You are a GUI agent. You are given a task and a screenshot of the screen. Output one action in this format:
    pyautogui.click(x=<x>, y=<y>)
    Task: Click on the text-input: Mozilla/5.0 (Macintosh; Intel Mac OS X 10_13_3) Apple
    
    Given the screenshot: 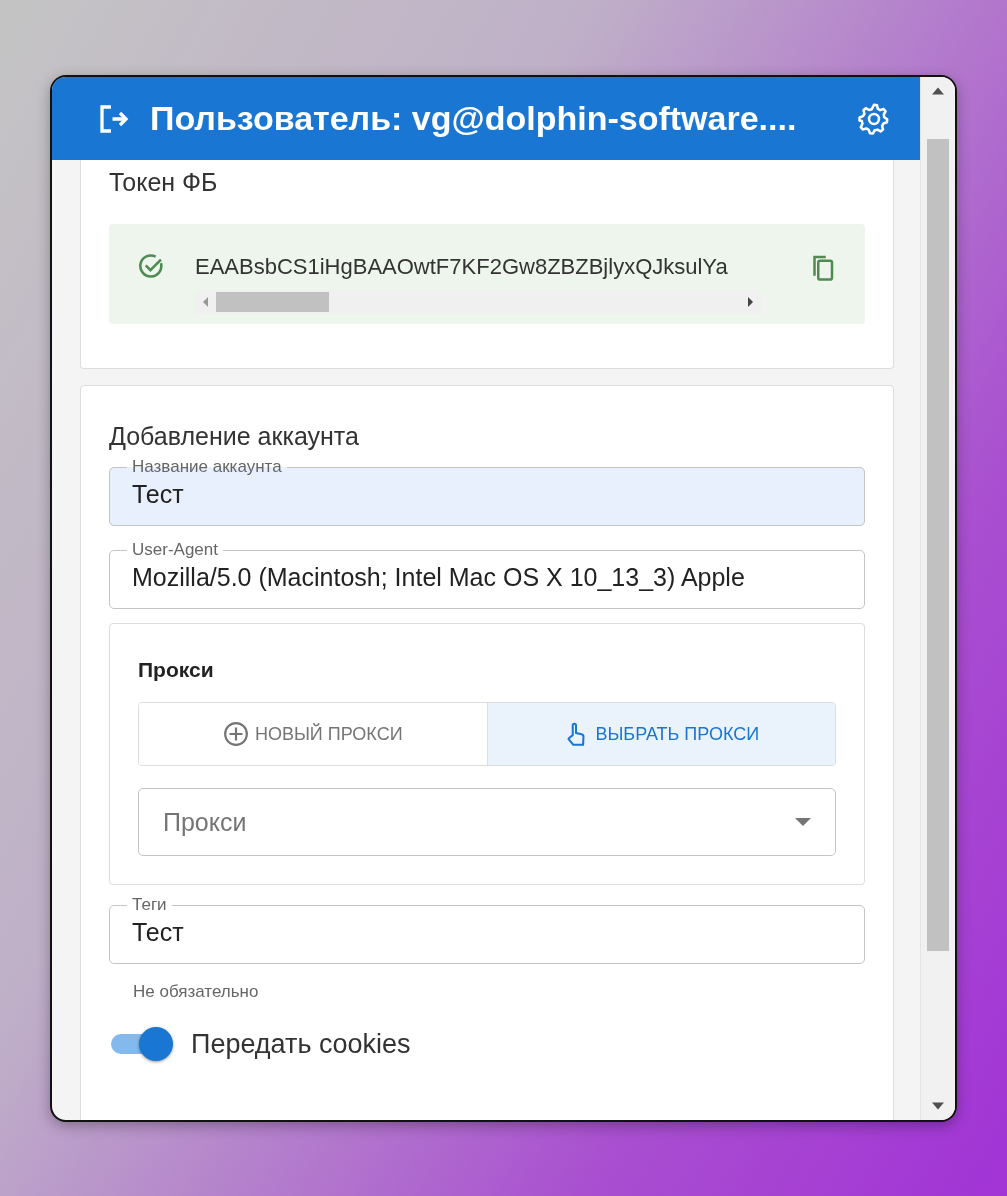 What is the action you would take?
    pyautogui.click(x=487, y=577)
    